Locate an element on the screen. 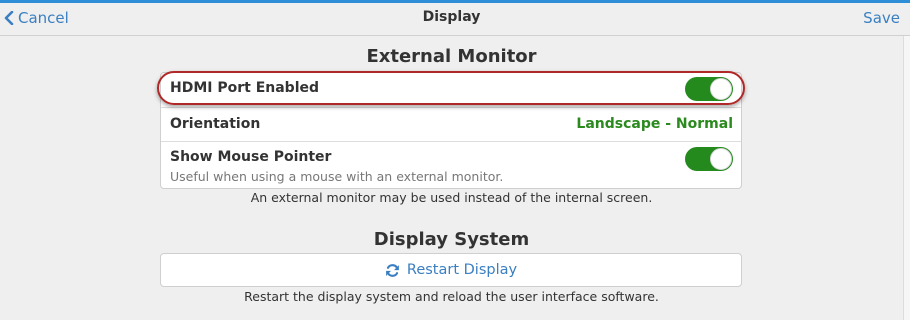 This screenshot has height=320, width=910. hdmi-port-row: HDMI Port Enabled is located at coordinates (451, 90).